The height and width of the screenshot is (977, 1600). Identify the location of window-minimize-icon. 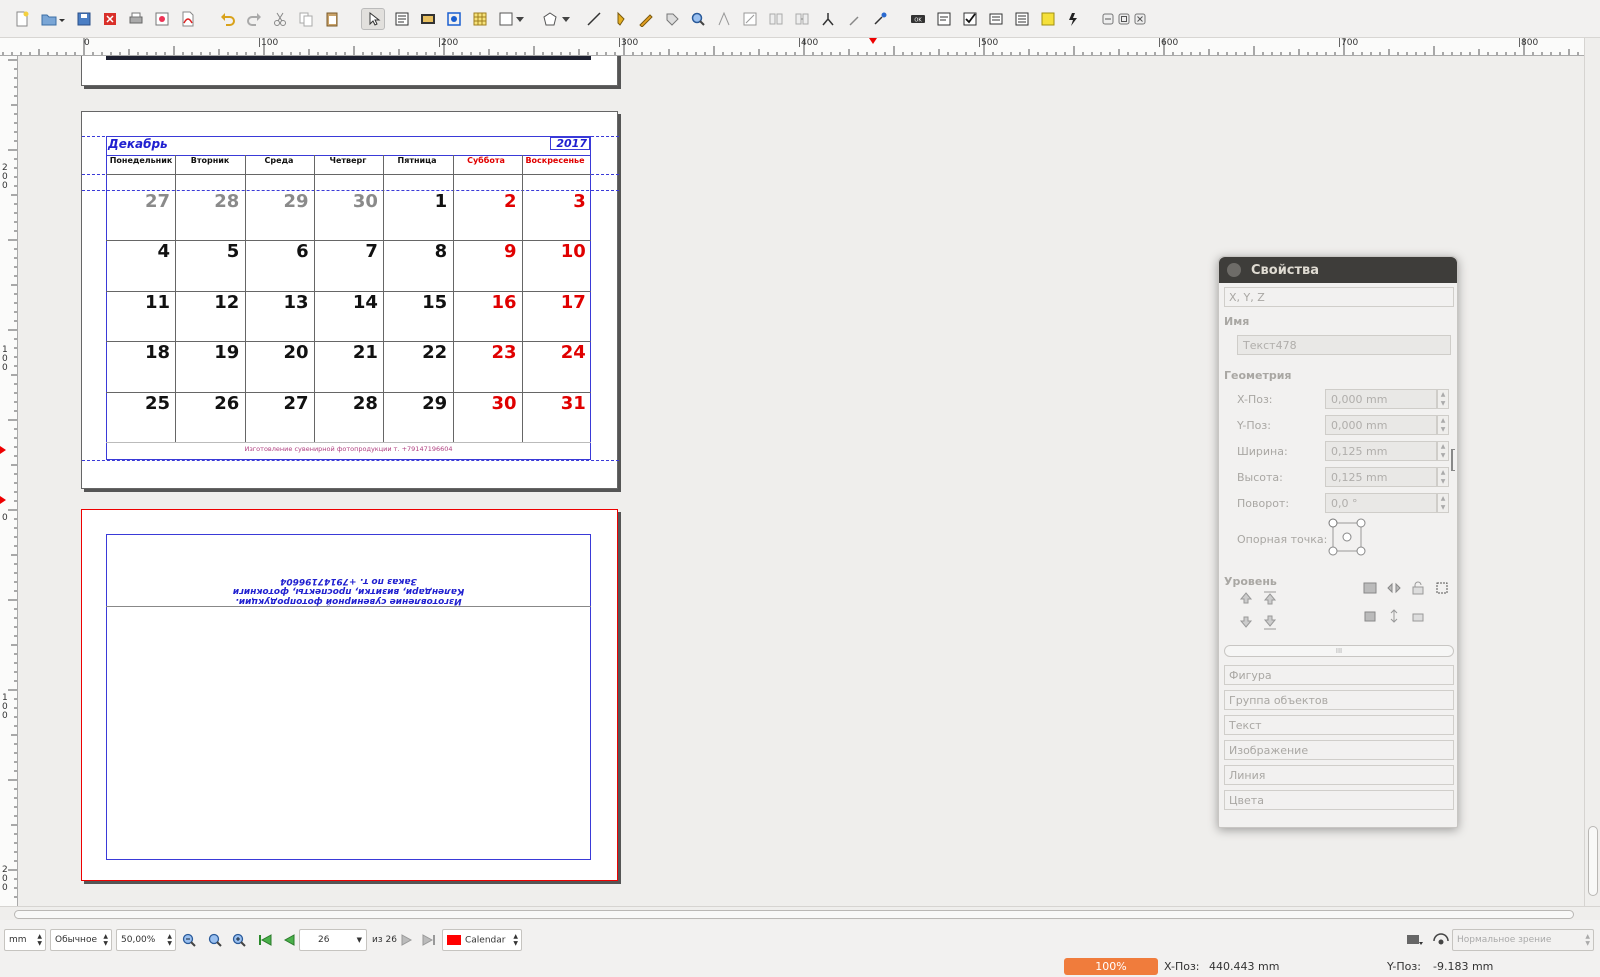
(1108, 19).